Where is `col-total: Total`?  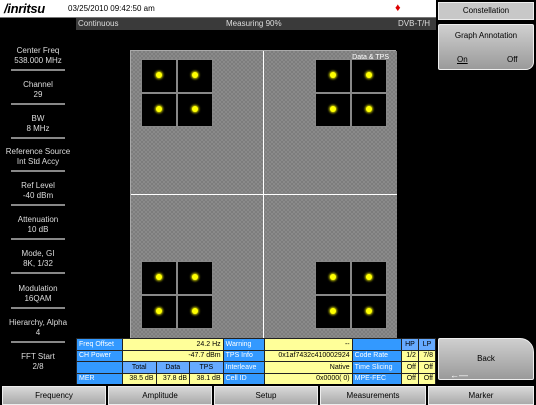 col-total: Total is located at coordinates (139, 367).